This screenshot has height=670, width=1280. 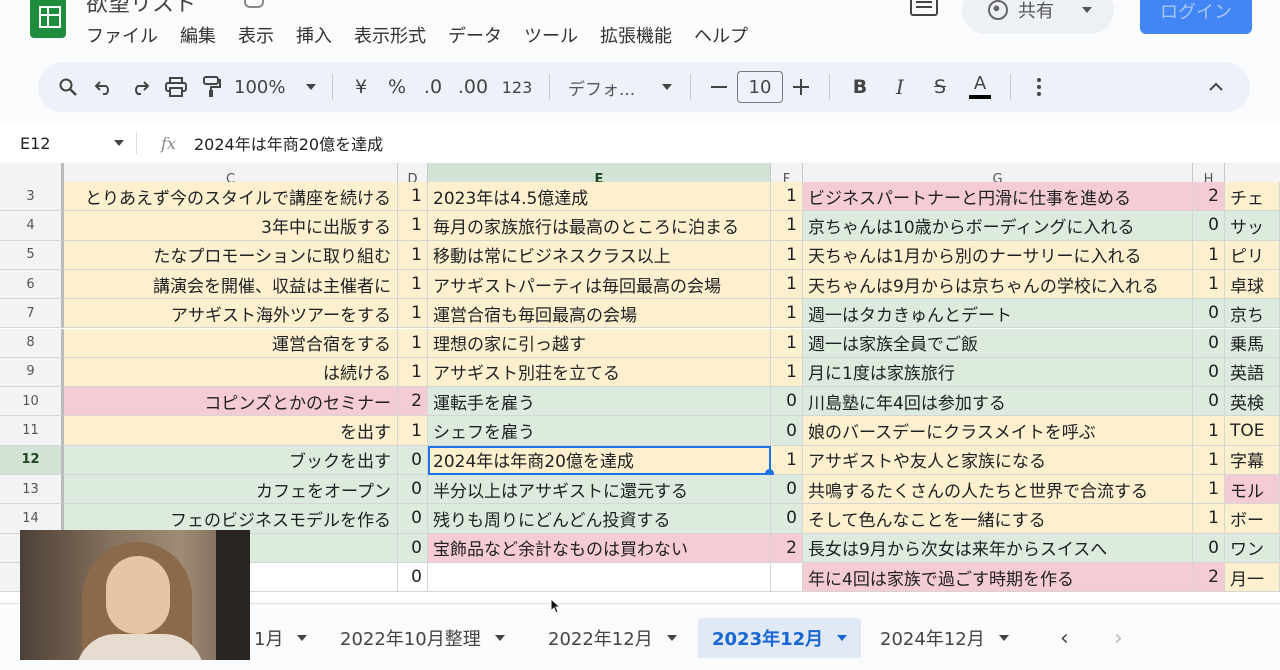 What do you see at coordinates (68, 87) in the screenshot?
I see `search-icon` at bounding box center [68, 87].